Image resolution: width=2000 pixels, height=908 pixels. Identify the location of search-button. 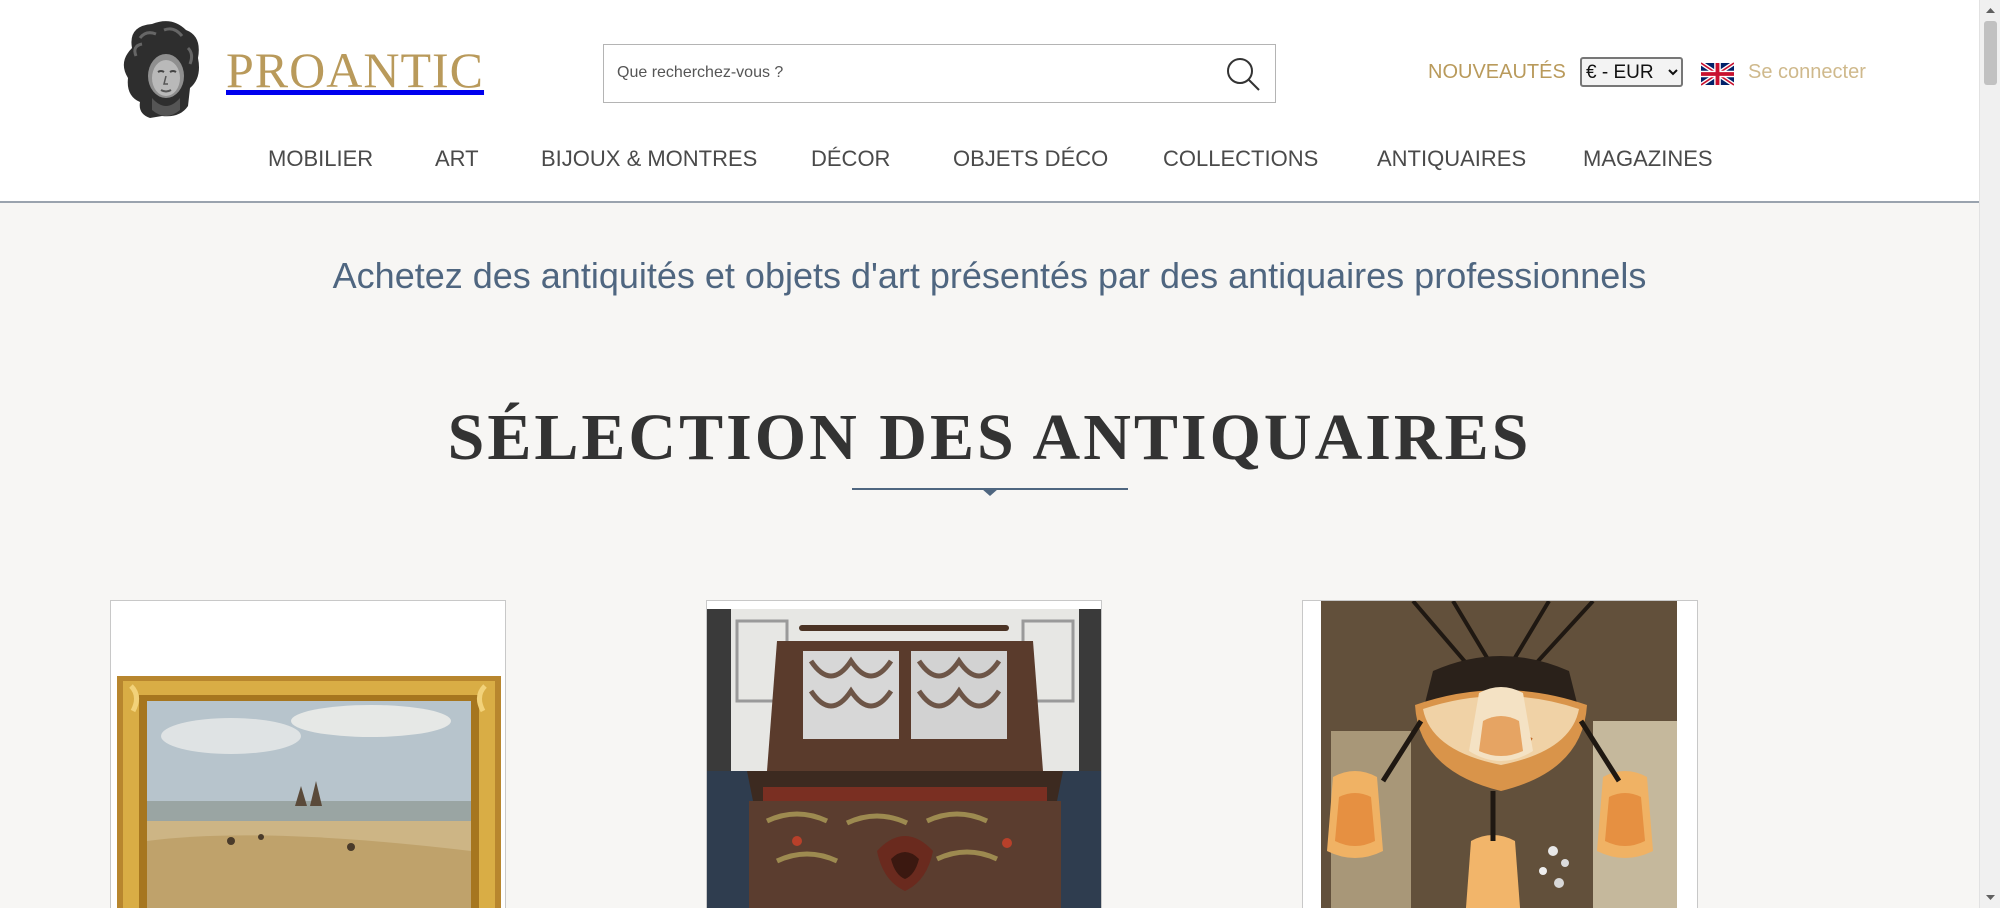
(1243, 74).